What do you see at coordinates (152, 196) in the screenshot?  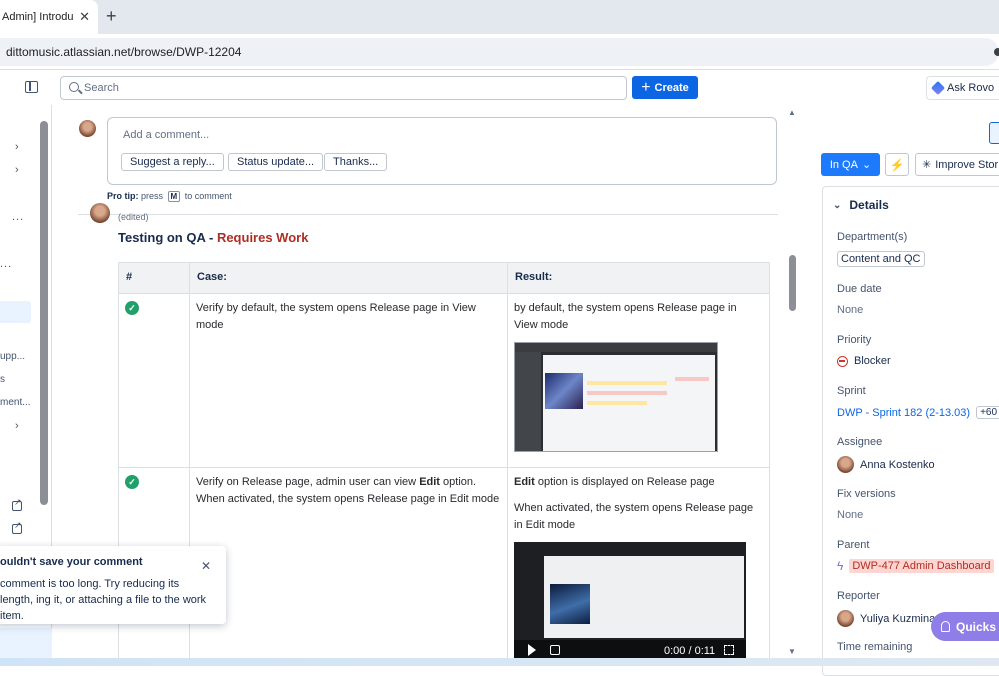 I see `pro-tip-text: press` at bounding box center [152, 196].